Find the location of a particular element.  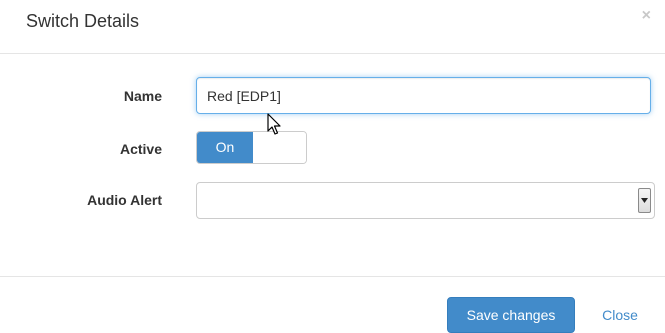

close-icon: × is located at coordinates (646, 16).